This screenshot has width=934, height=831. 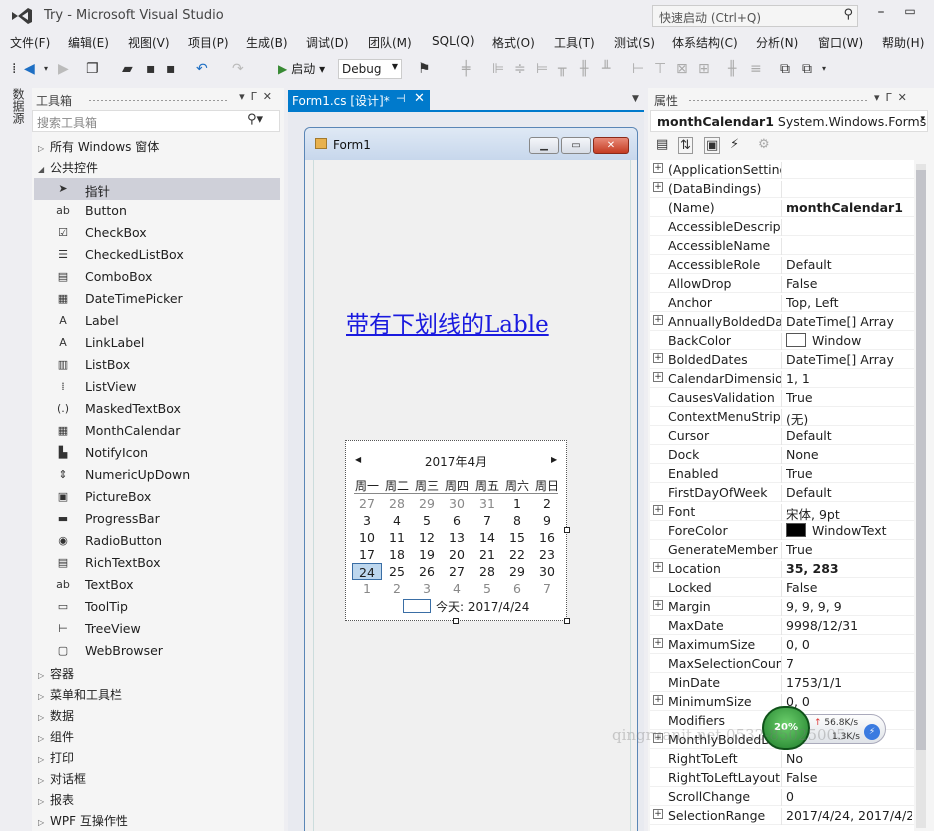 I want to click on toolbox-item: A Label, so click(x=157, y=321).